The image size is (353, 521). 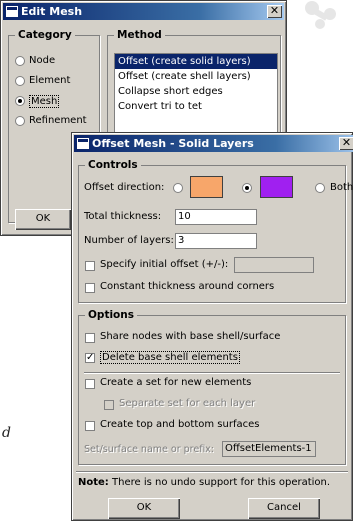 What do you see at coordinates (284, 508) in the screenshot?
I see `offset-cancel-button: Cancel` at bounding box center [284, 508].